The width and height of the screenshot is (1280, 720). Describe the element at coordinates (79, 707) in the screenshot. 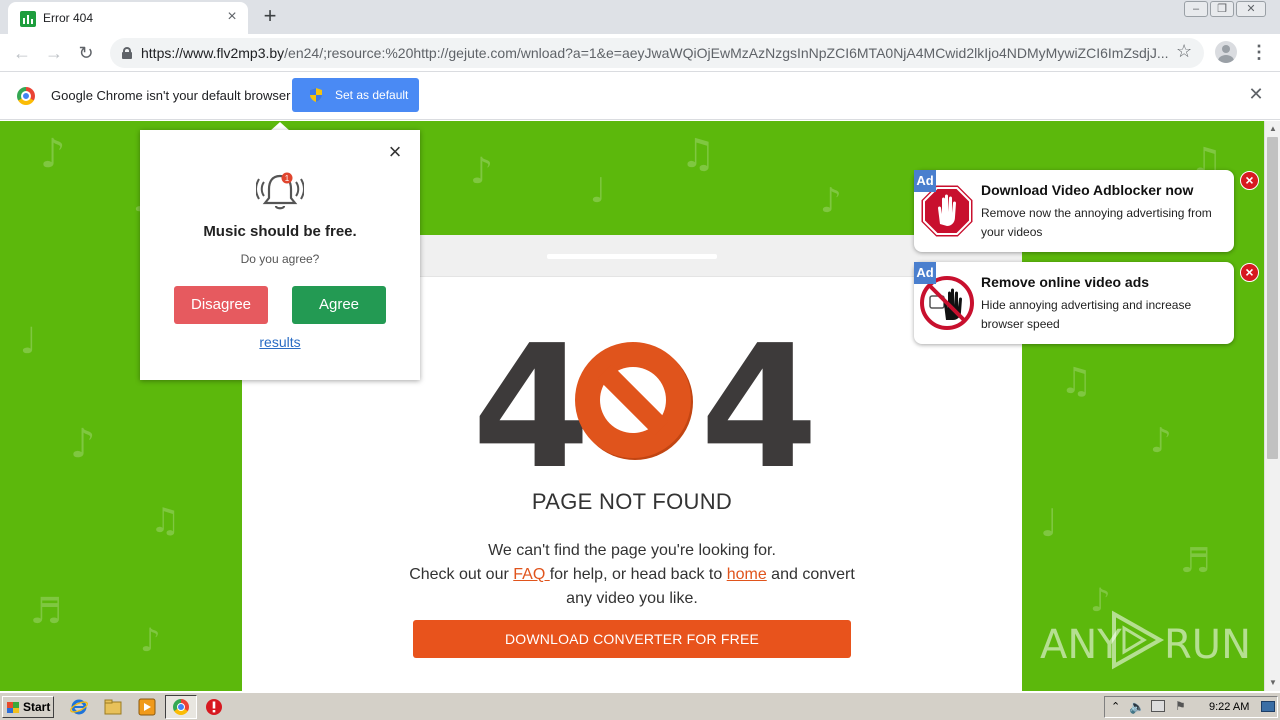

I see `internet-explorer-icon` at that location.